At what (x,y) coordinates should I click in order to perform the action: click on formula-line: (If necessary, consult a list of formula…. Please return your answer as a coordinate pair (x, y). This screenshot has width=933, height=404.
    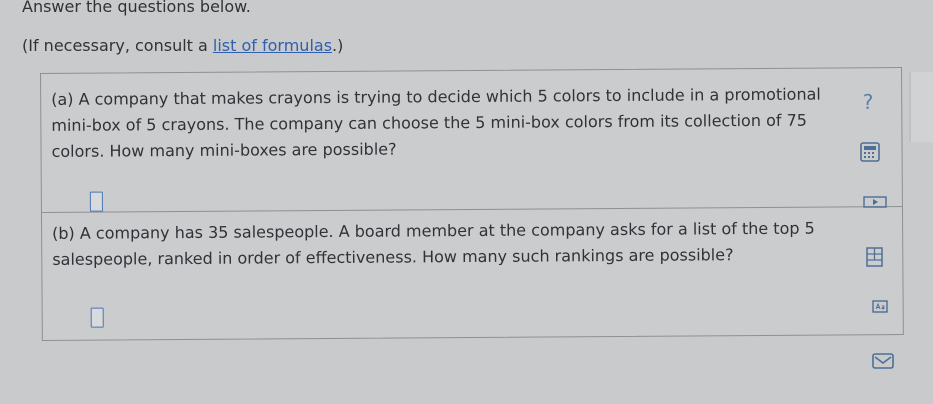
    Looking at the image, I should click on (182, 45).